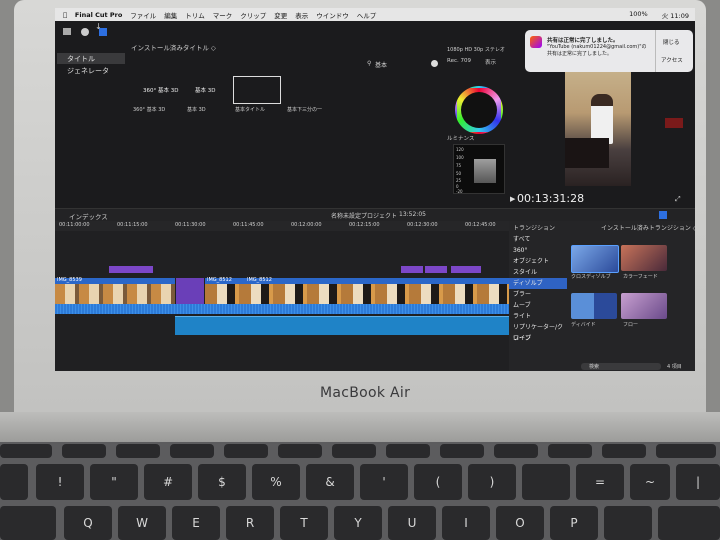  What do you see at coordinates (253, 15) in the screenshot?
I see `menu-clip: クリップ` at bounding box center [253, 15].